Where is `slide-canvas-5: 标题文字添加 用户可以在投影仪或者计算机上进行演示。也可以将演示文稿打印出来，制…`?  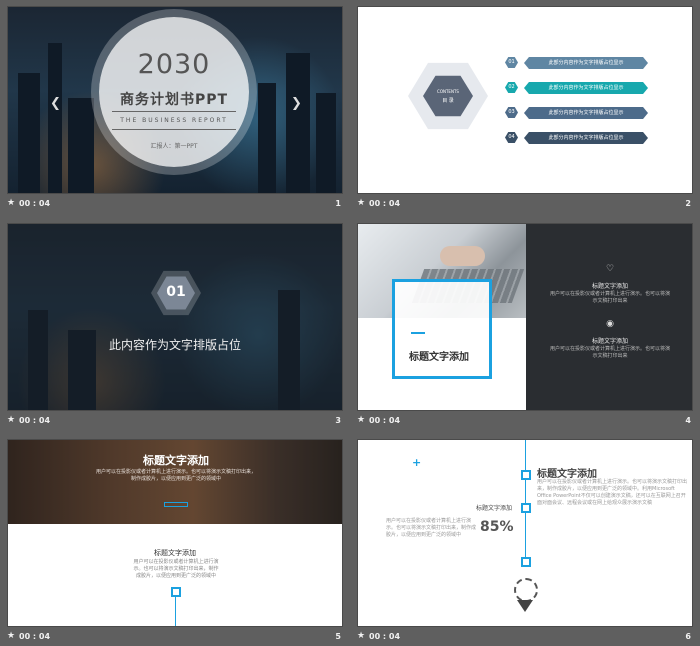
slide-canvas-5: 标题文字添加 用户可以在投影仪或者计算机上进行演示。也可以将演示文稿打印出来，制… is located at coordinates (175, 533).